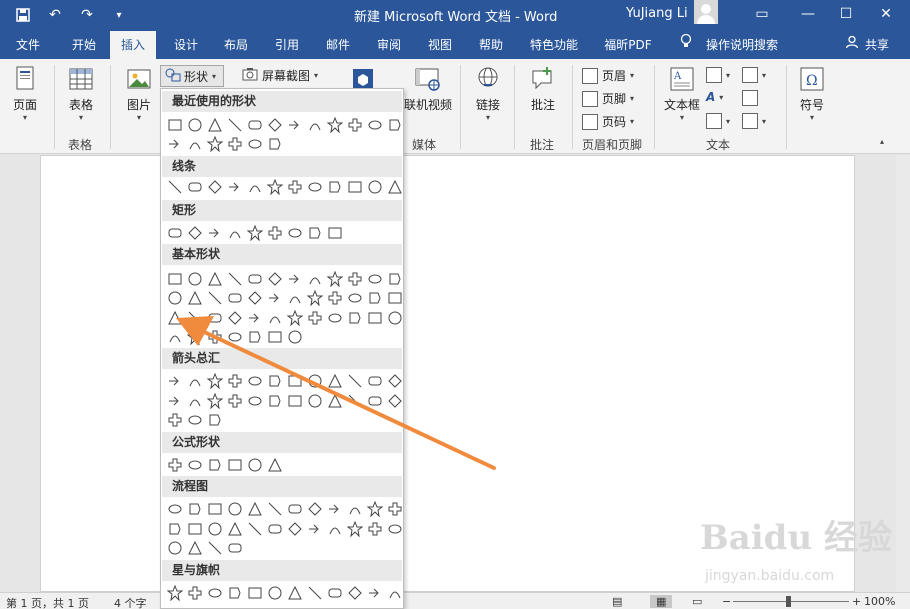  I want to click on drop-cap-button: ▾, so click(718, 121).